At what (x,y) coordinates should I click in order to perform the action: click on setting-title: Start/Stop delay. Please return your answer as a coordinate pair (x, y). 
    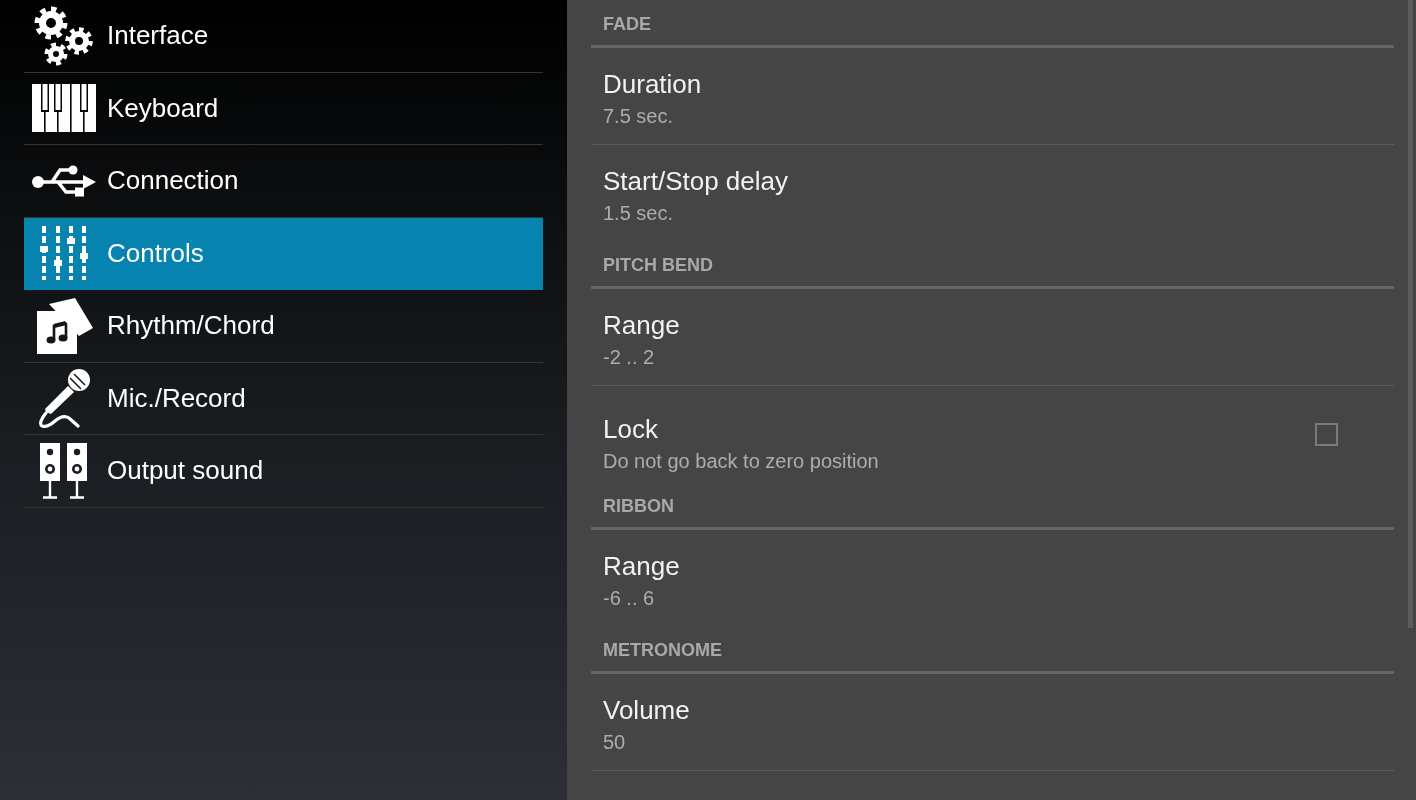
    Looking at the image, I should click on (695, 181).